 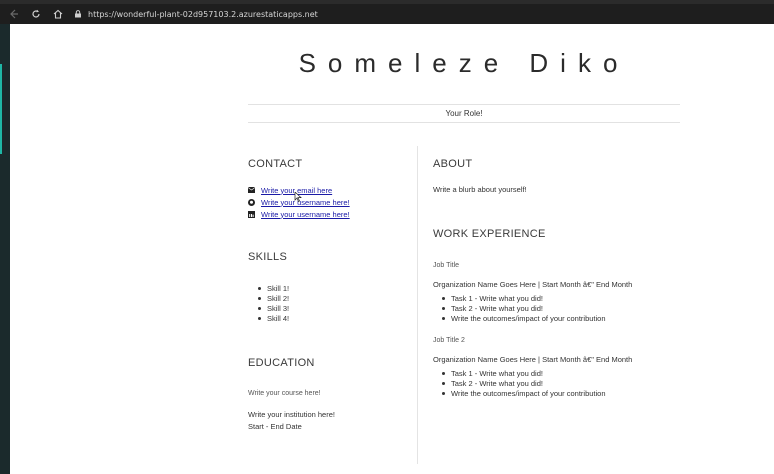 I want to click on education-course: Write your course here!, so click(x=284, y=393).